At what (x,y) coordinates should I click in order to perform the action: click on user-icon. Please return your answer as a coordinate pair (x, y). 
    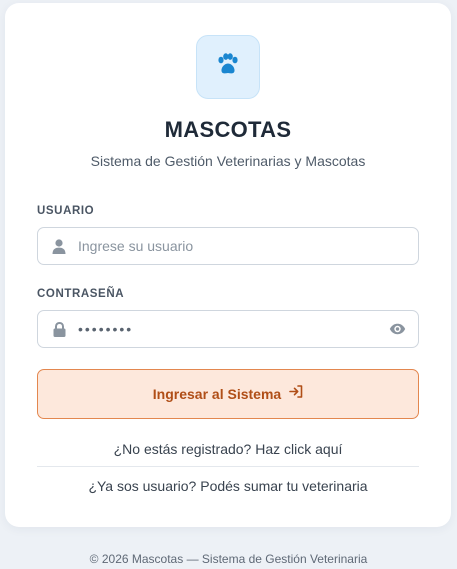
    Looking at the image, I should click on (57, 246).